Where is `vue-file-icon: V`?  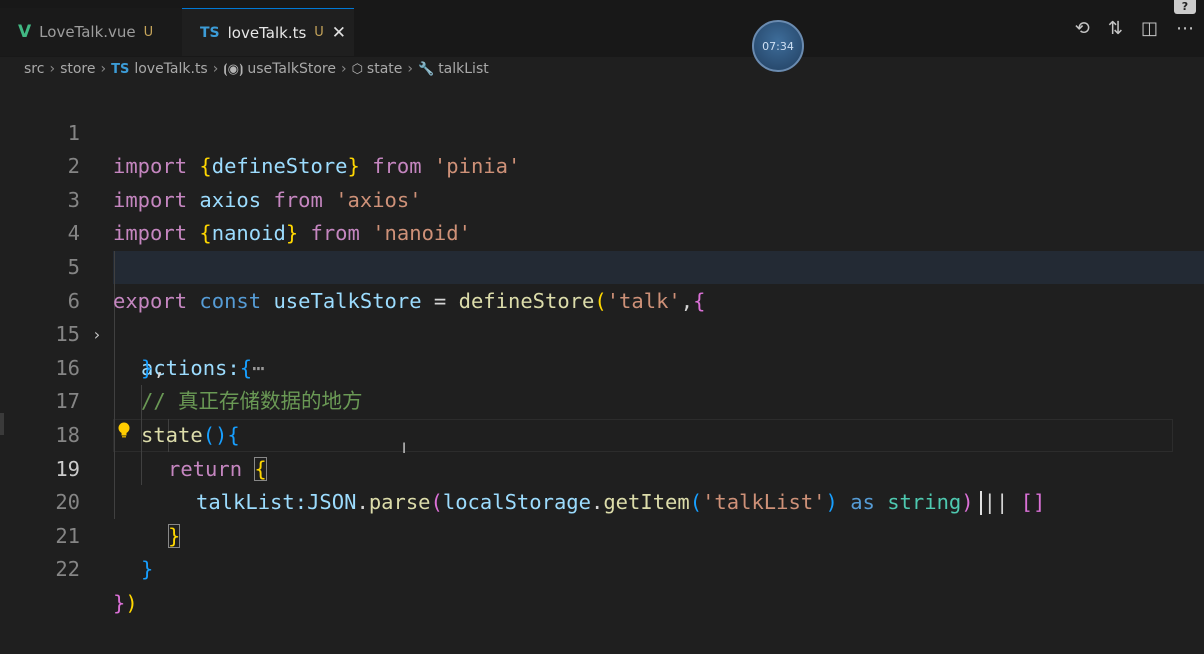 vue-file-icon: V is located at coordinates (25, 32).